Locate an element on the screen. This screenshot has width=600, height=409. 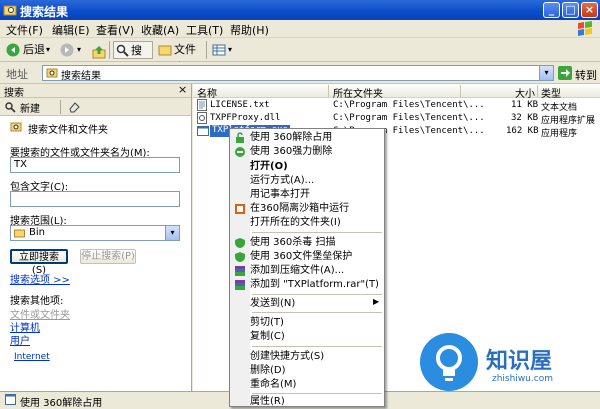
menu-favorites: 收藏(A) is located at coordinates (160, 30).